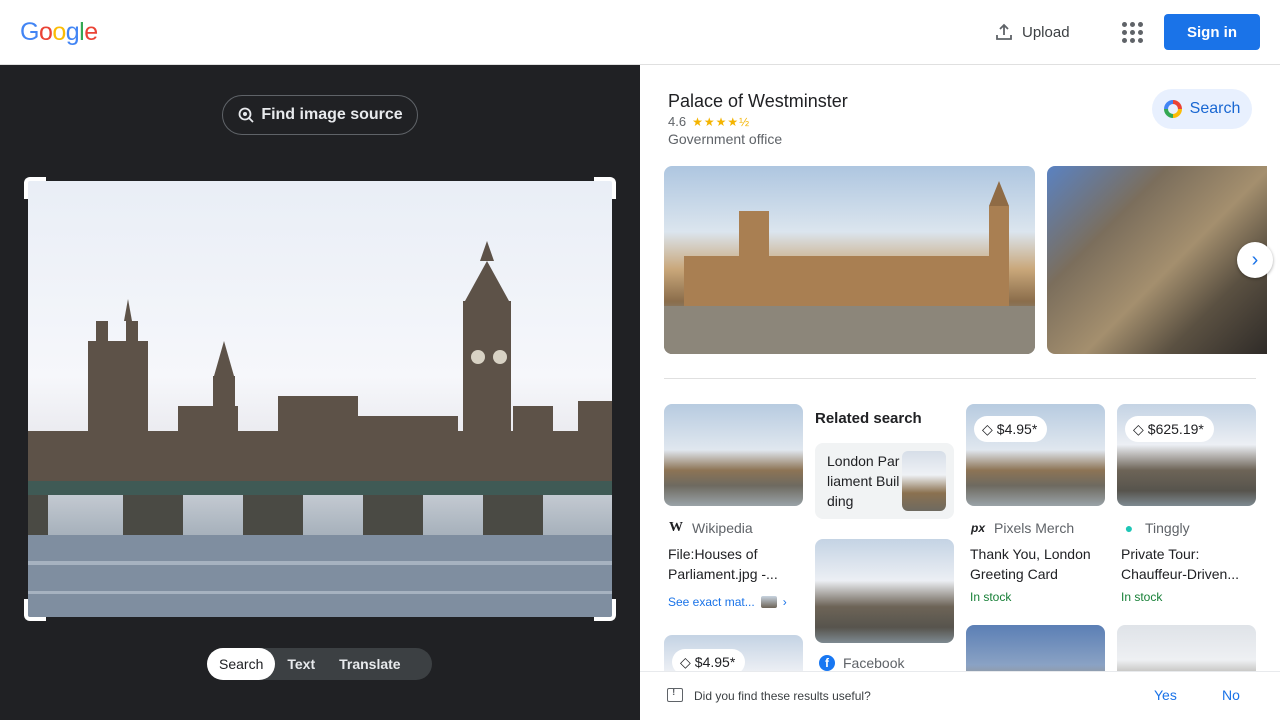  What do you see at coordinates (29, 32) in the screenshot?
I see `logo-letter: G` at bounding box center [29, 32].